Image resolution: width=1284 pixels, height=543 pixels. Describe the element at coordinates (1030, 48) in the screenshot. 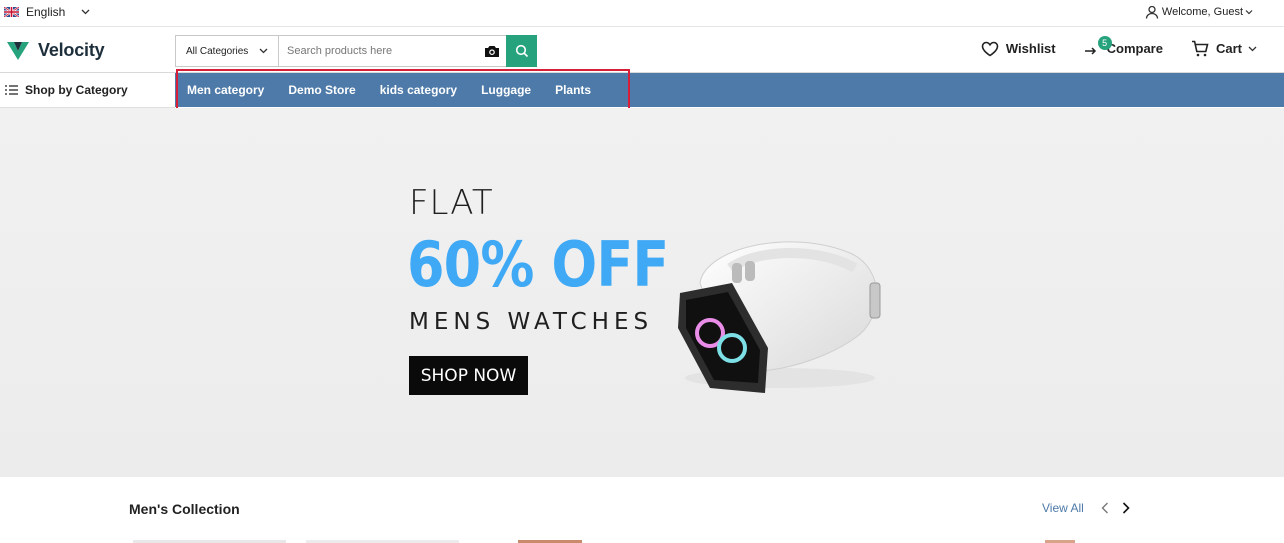

I see `wishlist-label: Wishlist` at that location.